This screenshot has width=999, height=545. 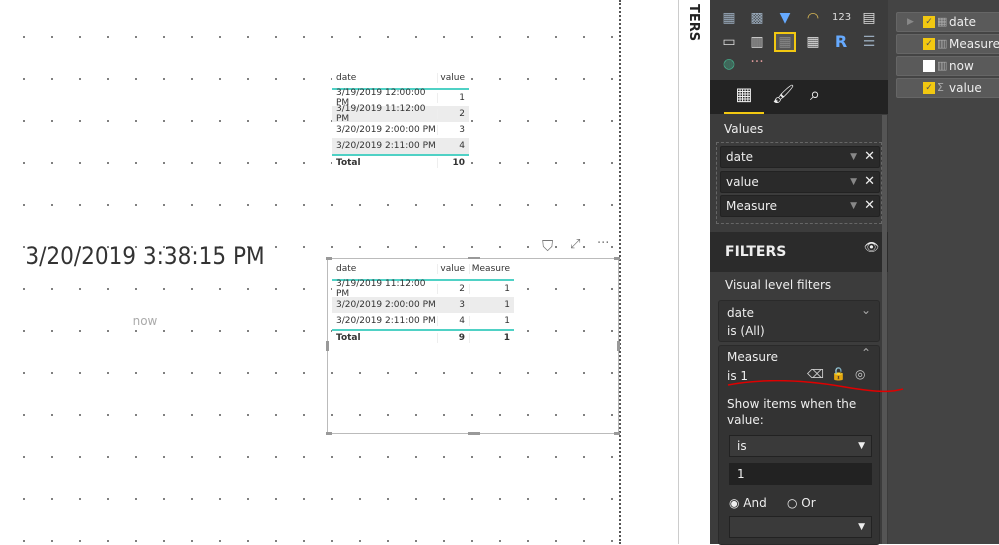 What do you see at coordinates (755, 503) in the screenshot?
I see `and-label: And` at bounding box center [755, 503].